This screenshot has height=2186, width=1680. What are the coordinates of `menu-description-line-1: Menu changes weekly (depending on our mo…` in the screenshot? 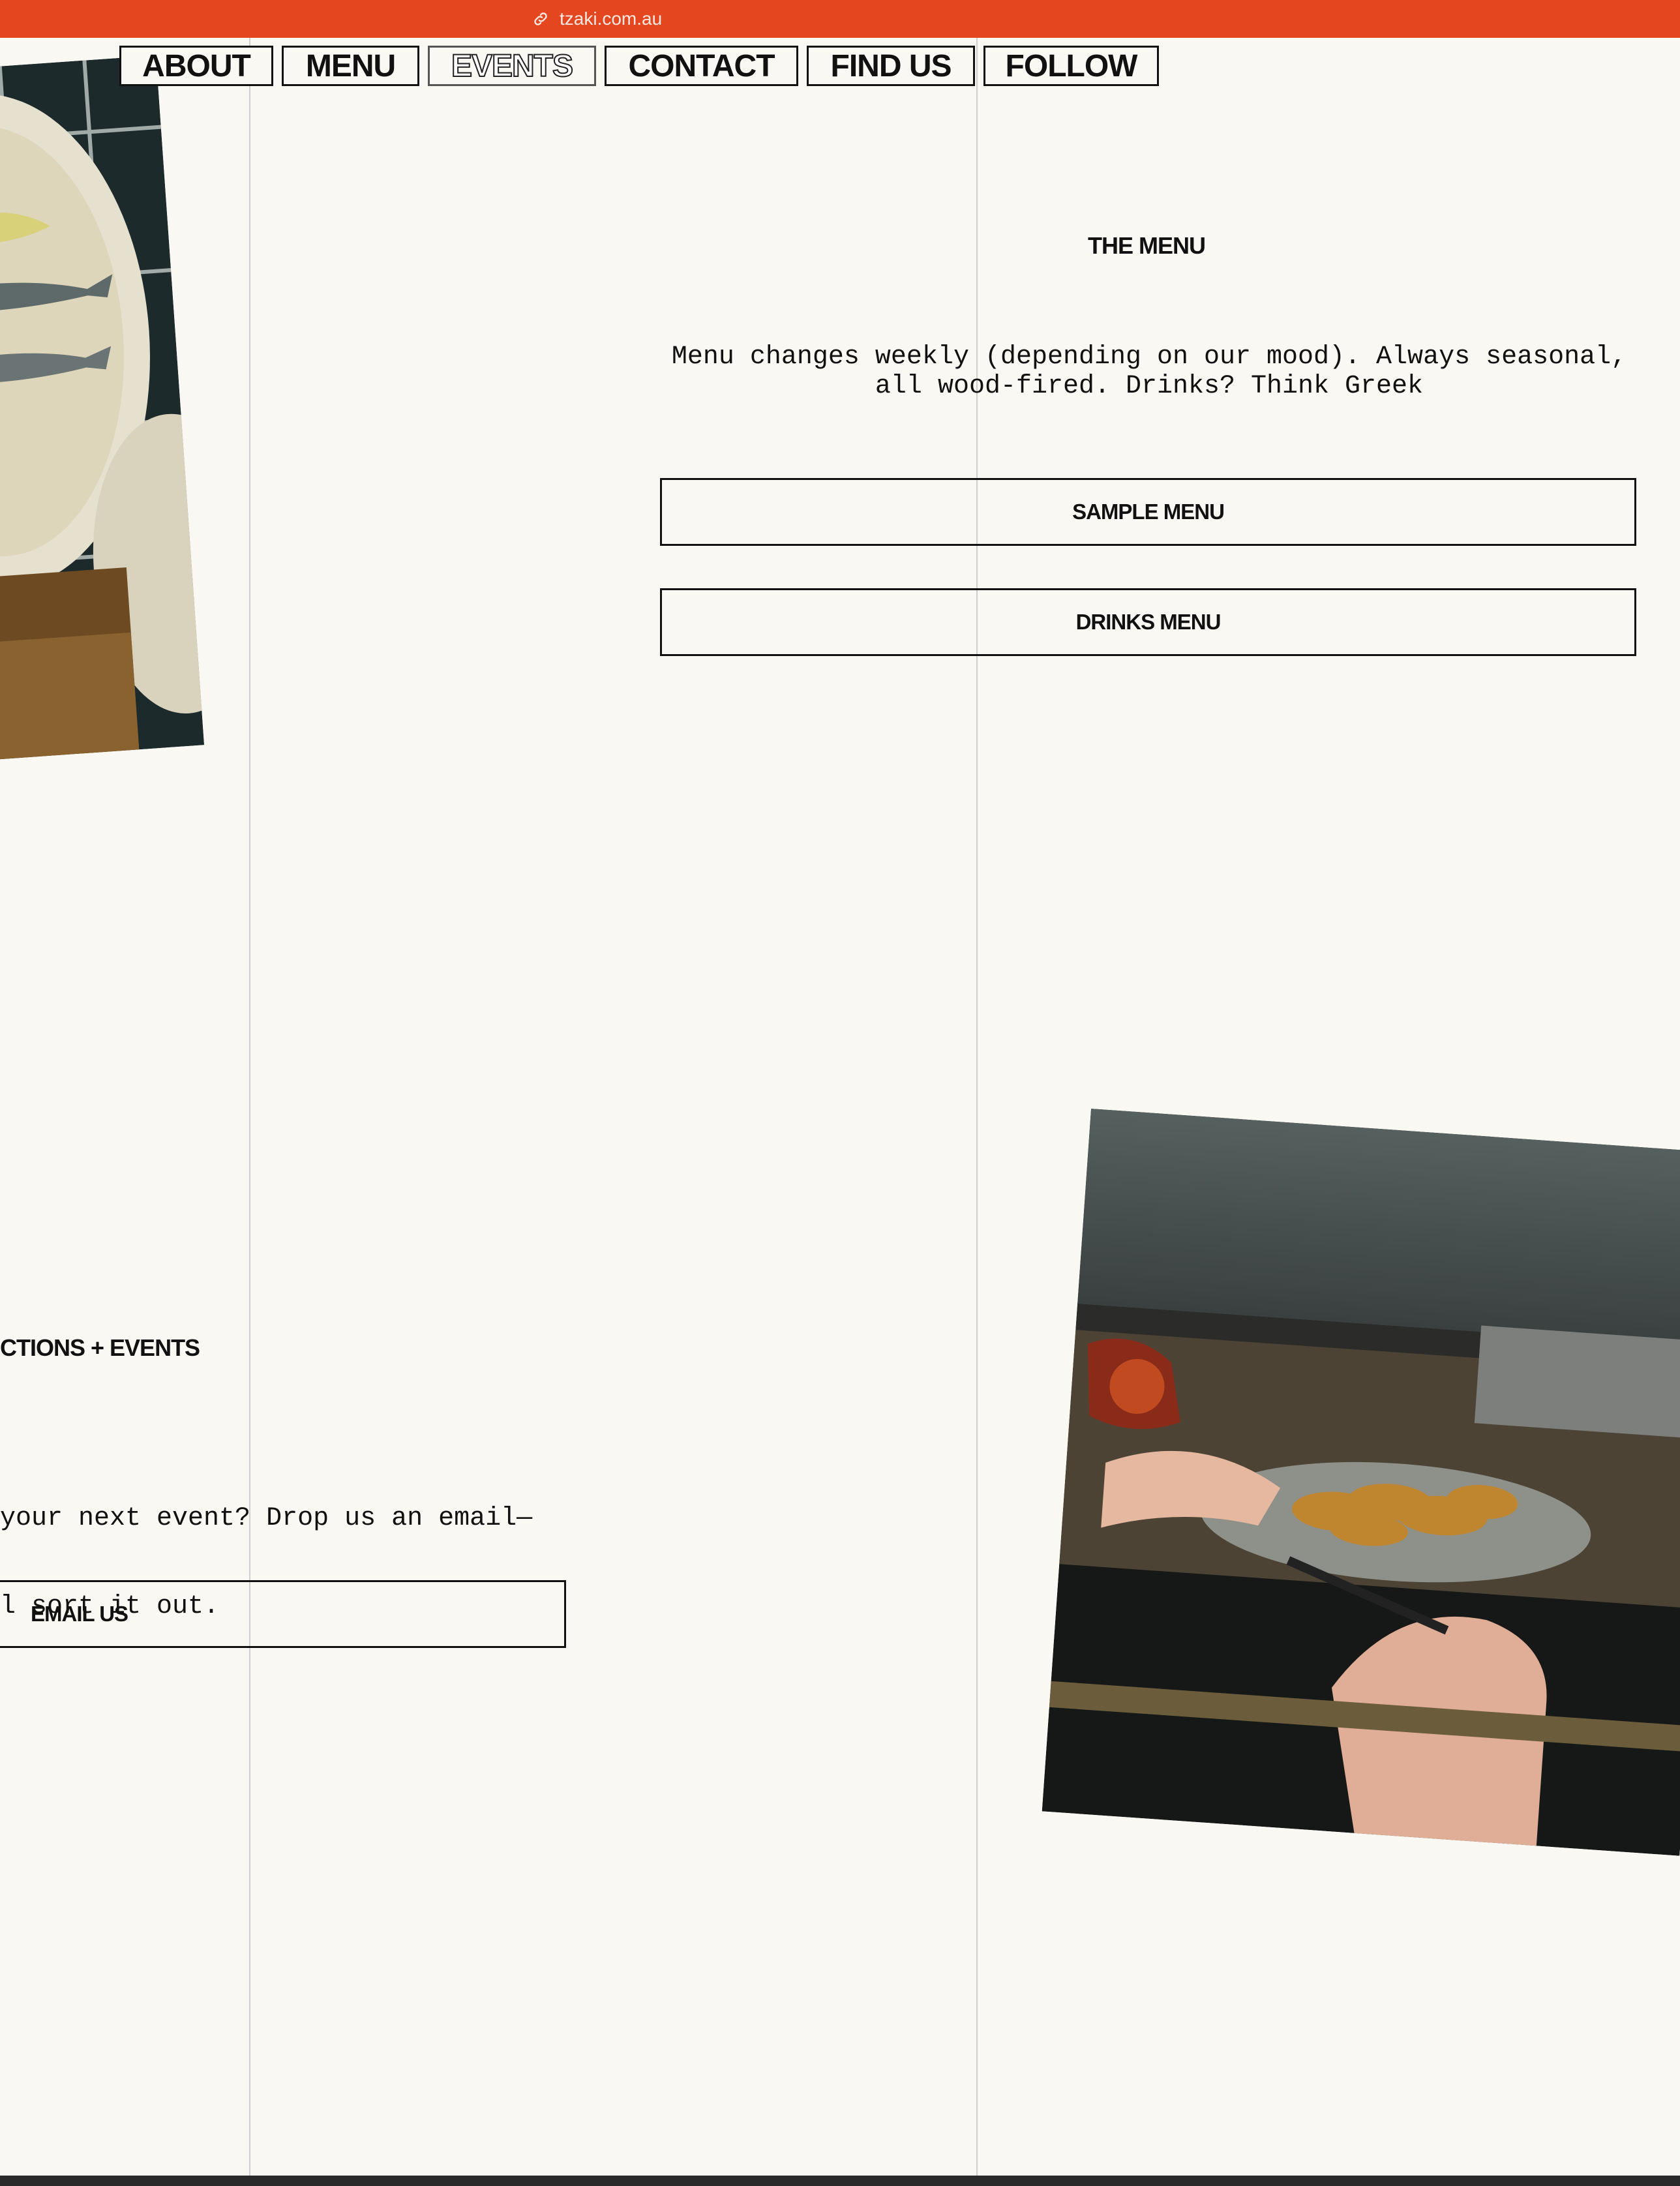 It's located at (1149, 357).